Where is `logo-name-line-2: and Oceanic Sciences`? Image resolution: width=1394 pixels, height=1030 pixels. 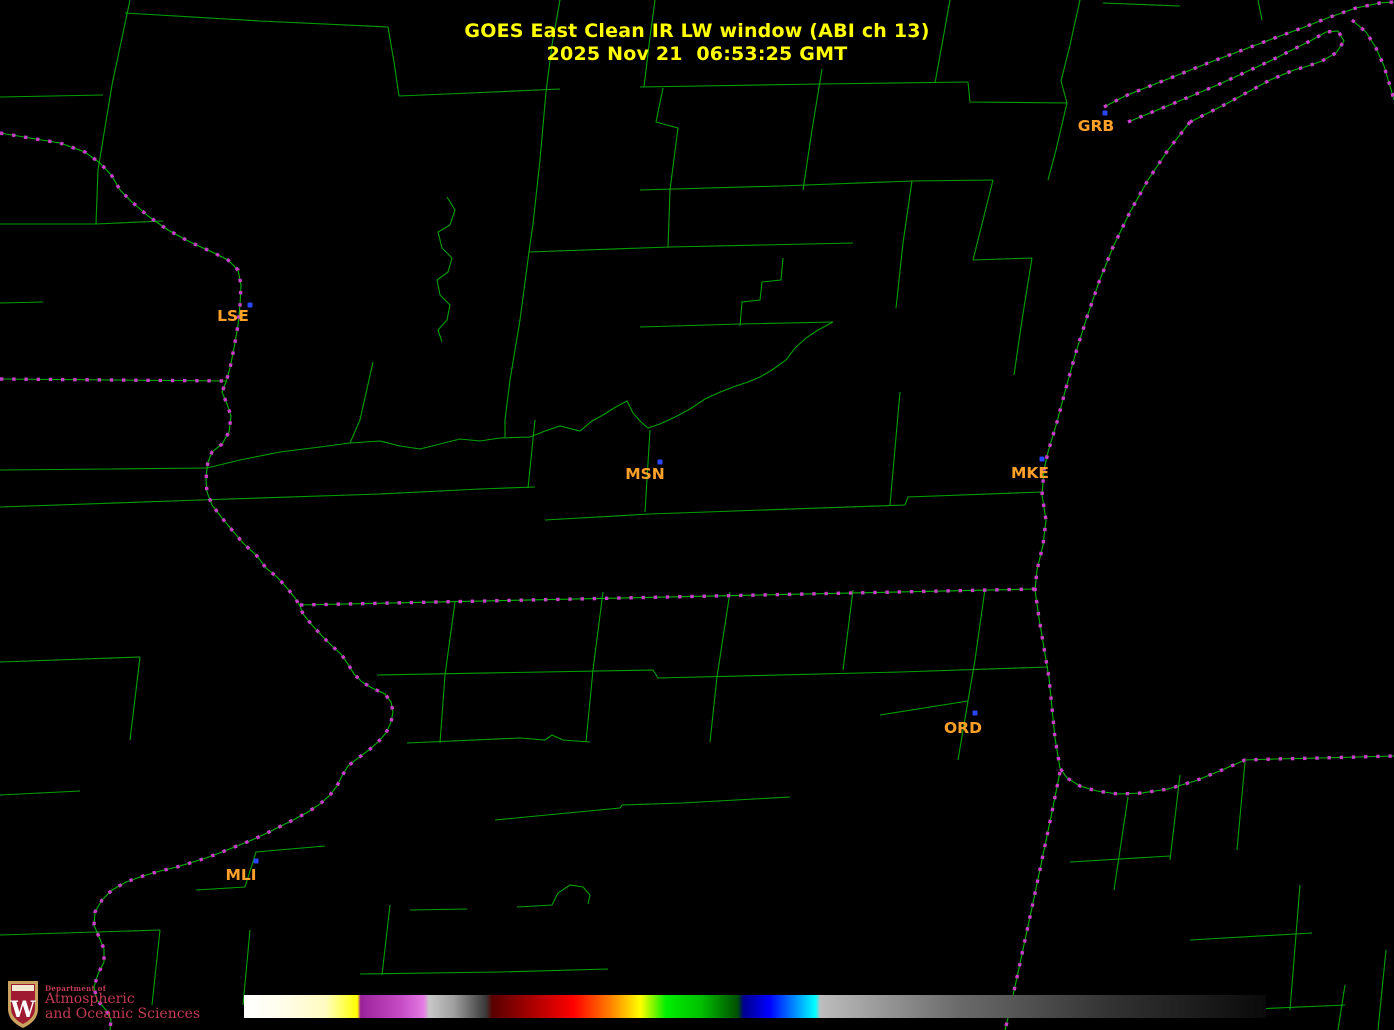 logo-name-line-2: and Oceanic Sciences is located at coordinates (123, 1014).